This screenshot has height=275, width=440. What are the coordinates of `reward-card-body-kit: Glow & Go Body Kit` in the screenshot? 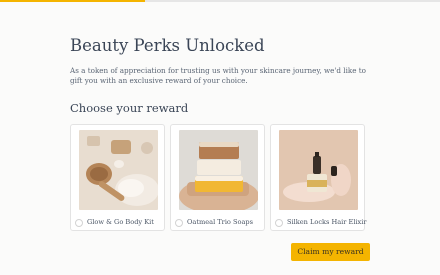 It's located at (117, 177).